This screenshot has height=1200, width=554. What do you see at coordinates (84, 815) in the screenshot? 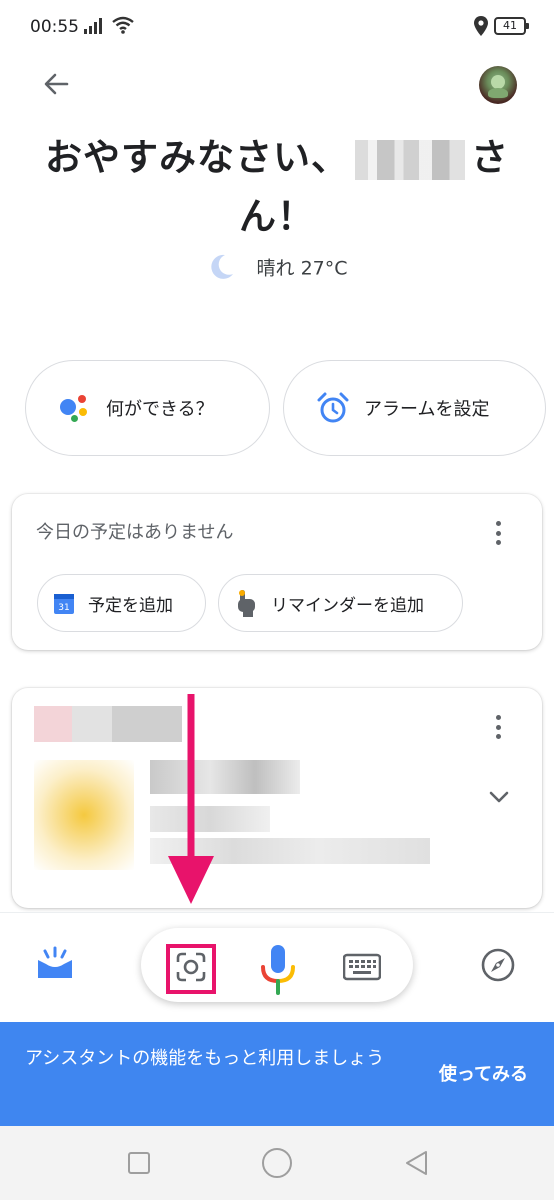
I see `blurred-thumbnail` at bounding box center [84, 815].